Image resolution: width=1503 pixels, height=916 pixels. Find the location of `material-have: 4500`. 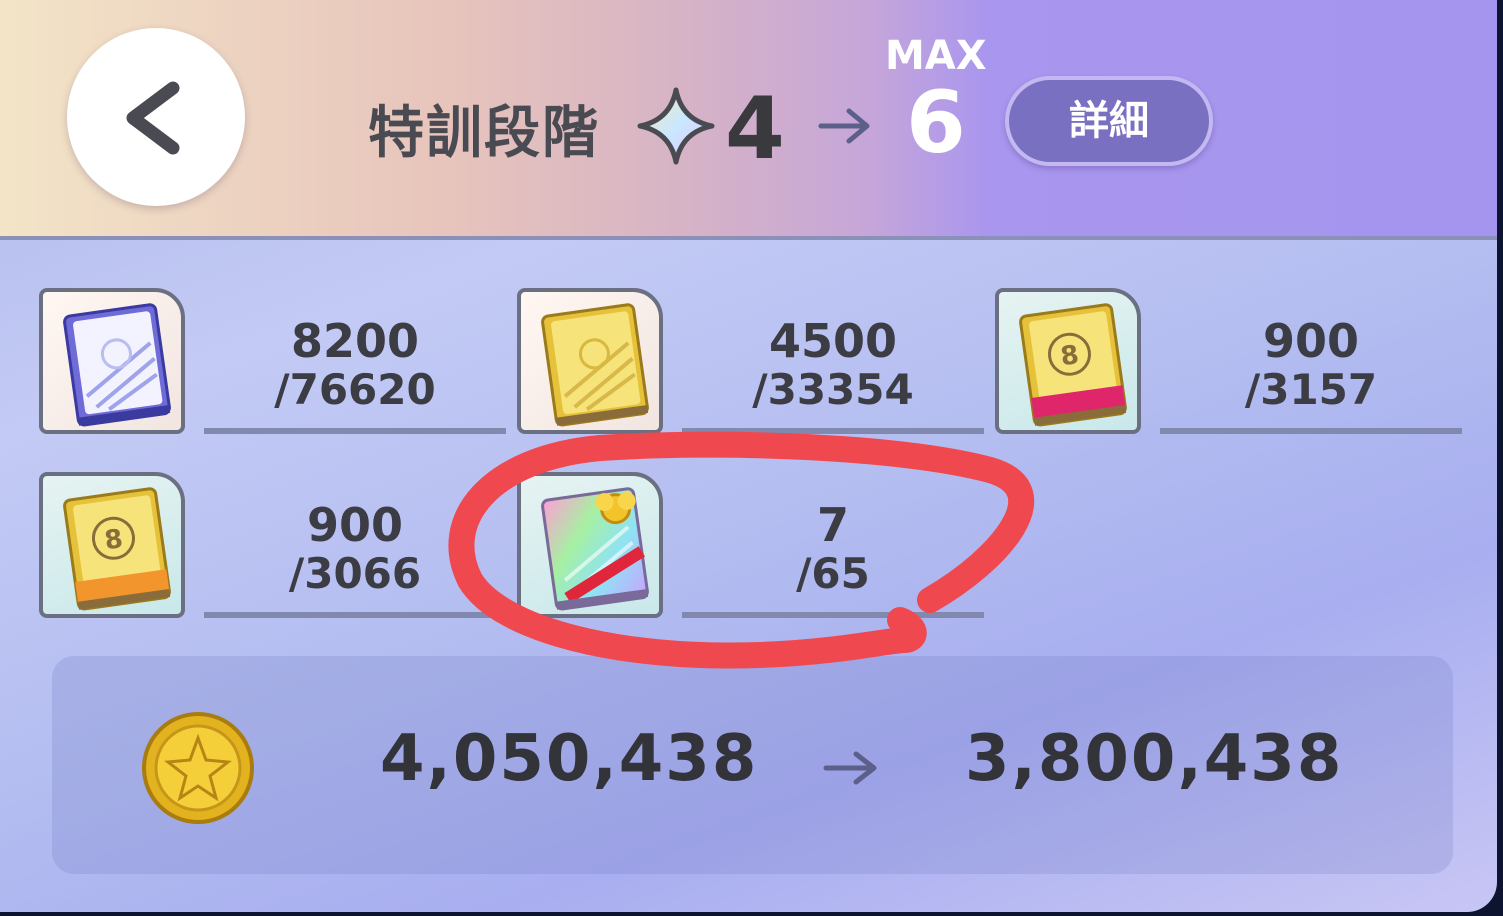

material-have: 4500 is located at coordinates (833, 341).